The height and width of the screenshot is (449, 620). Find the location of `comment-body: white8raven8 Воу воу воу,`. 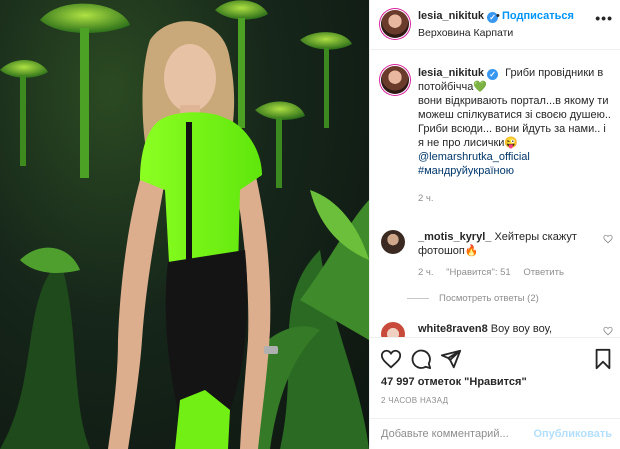

comment-body: white8raven8 Воу воу воу, is located at coordinates (505, 329).